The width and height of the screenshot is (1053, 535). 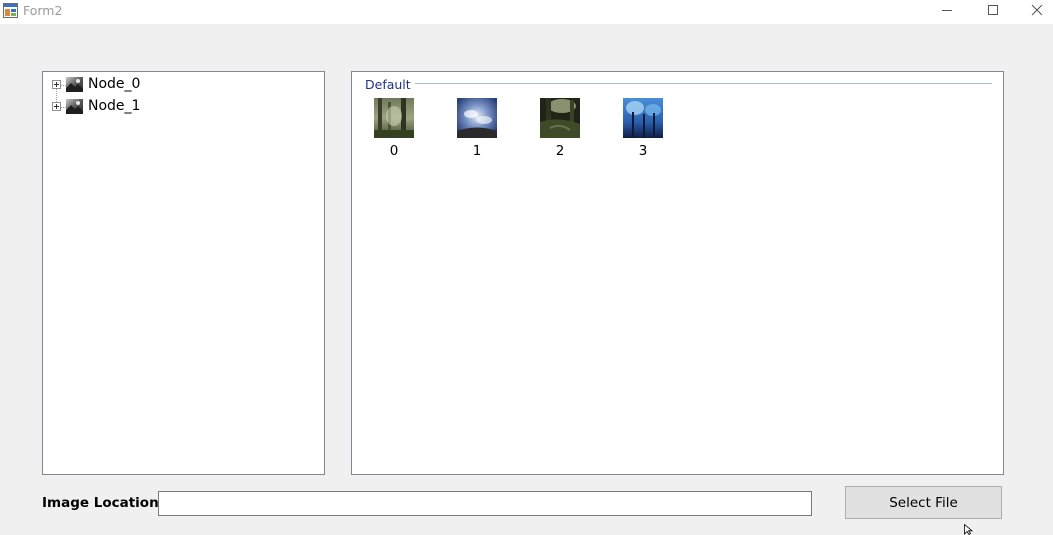 I want to click on list-item-label: 1, so click(x=477, y=151).